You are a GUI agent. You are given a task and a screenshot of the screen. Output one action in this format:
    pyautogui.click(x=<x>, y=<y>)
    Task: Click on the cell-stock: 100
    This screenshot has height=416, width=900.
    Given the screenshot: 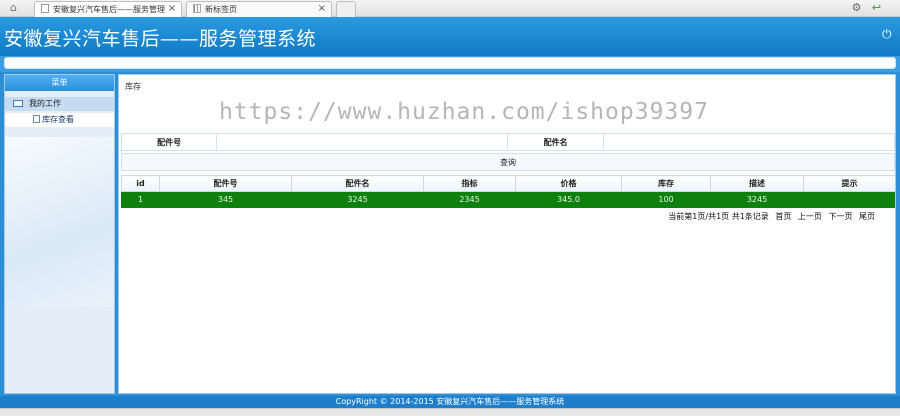 What is the action you would take?
    pyautogui.click(x=666, y=199)
    